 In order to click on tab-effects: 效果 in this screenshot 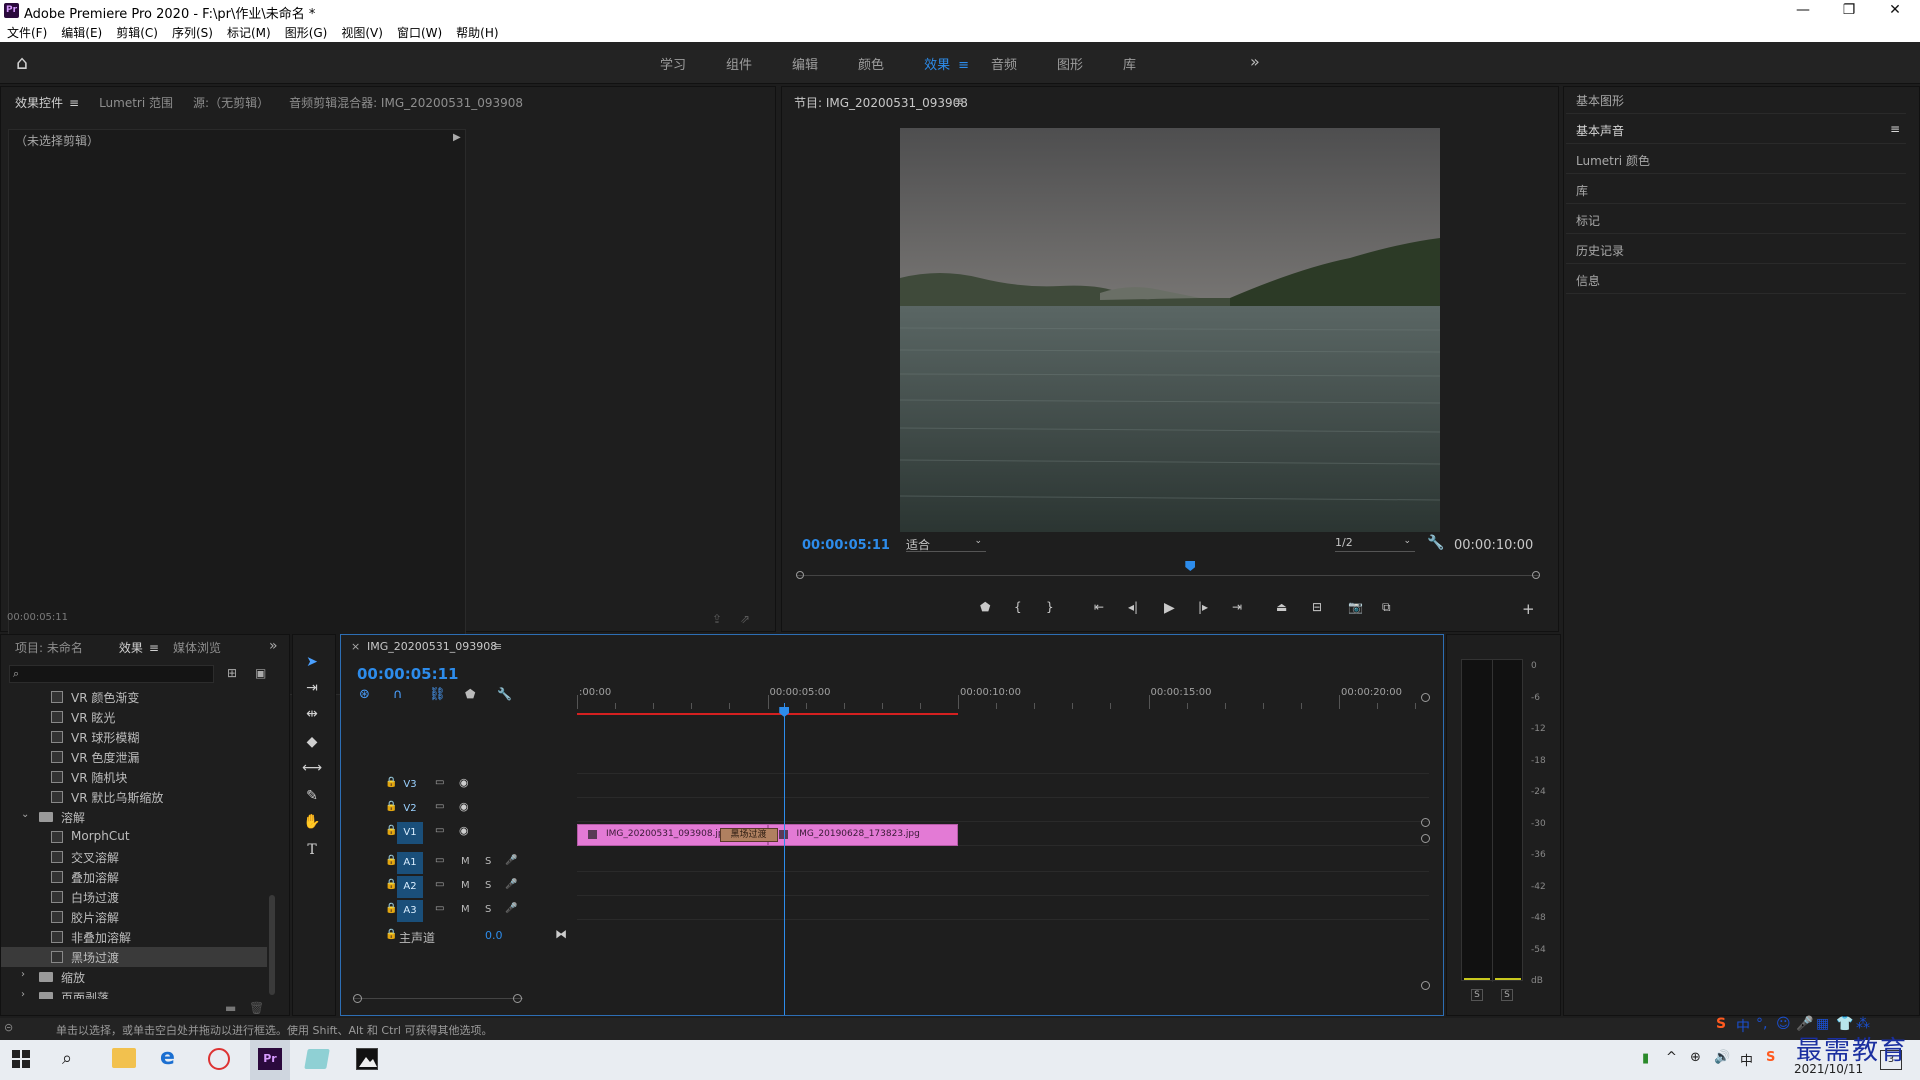, I will do `click(131, 647)`.